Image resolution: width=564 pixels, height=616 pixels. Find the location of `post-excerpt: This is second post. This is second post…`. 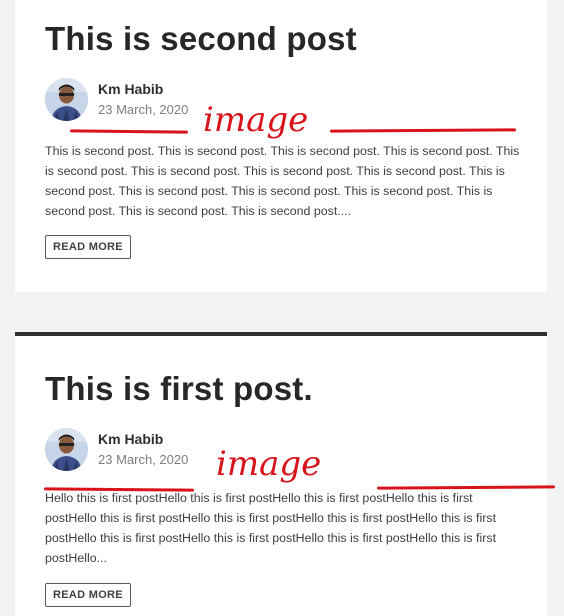

post-excerpt: This is second post. This is second post… is located at coordinates (282, 181).